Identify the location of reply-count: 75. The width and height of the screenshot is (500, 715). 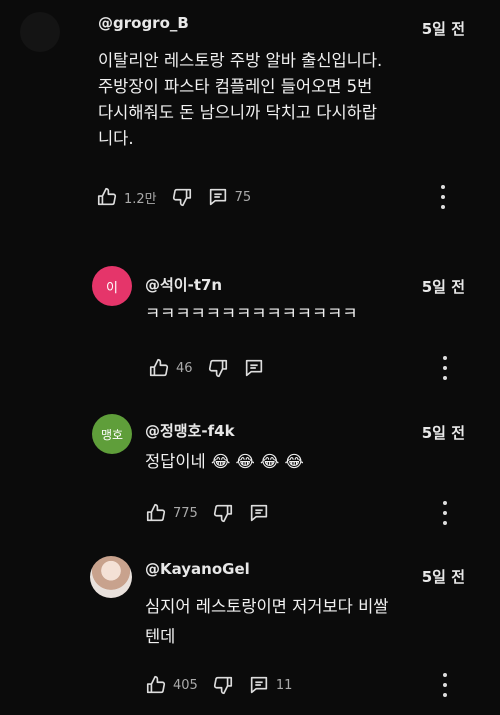
(243, 197).